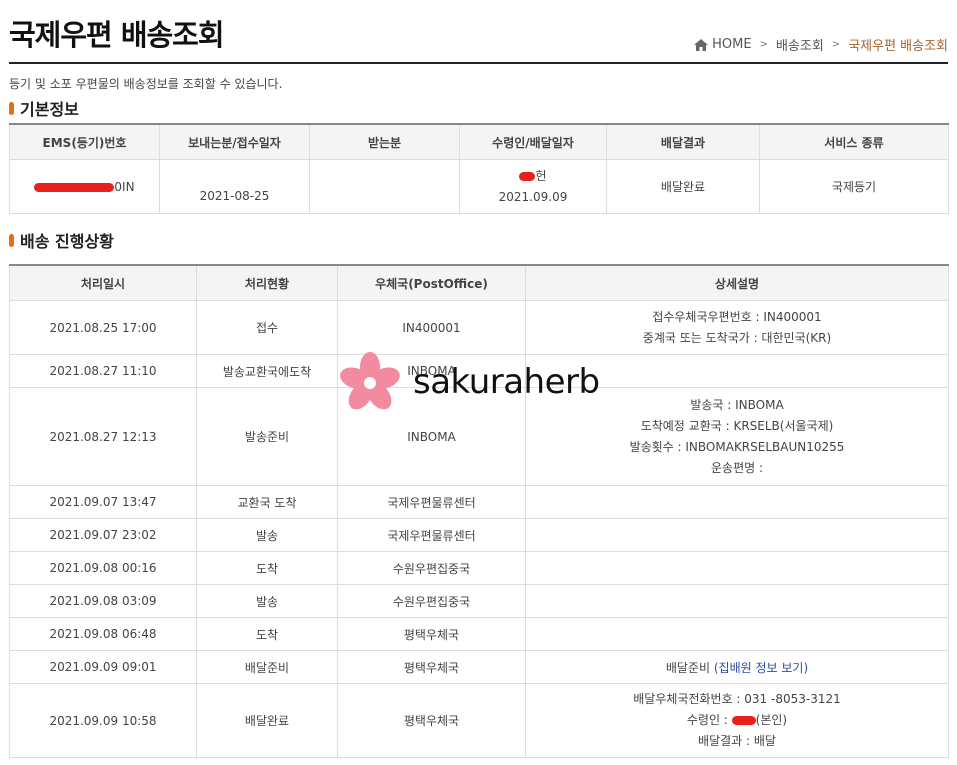 Image resolution: width=957 pixels, height=765 pixels. What do you see at coordinates (267, 283) in the screenshot?
I see `column-header: 처리현황` at bounding box center [267, 283].